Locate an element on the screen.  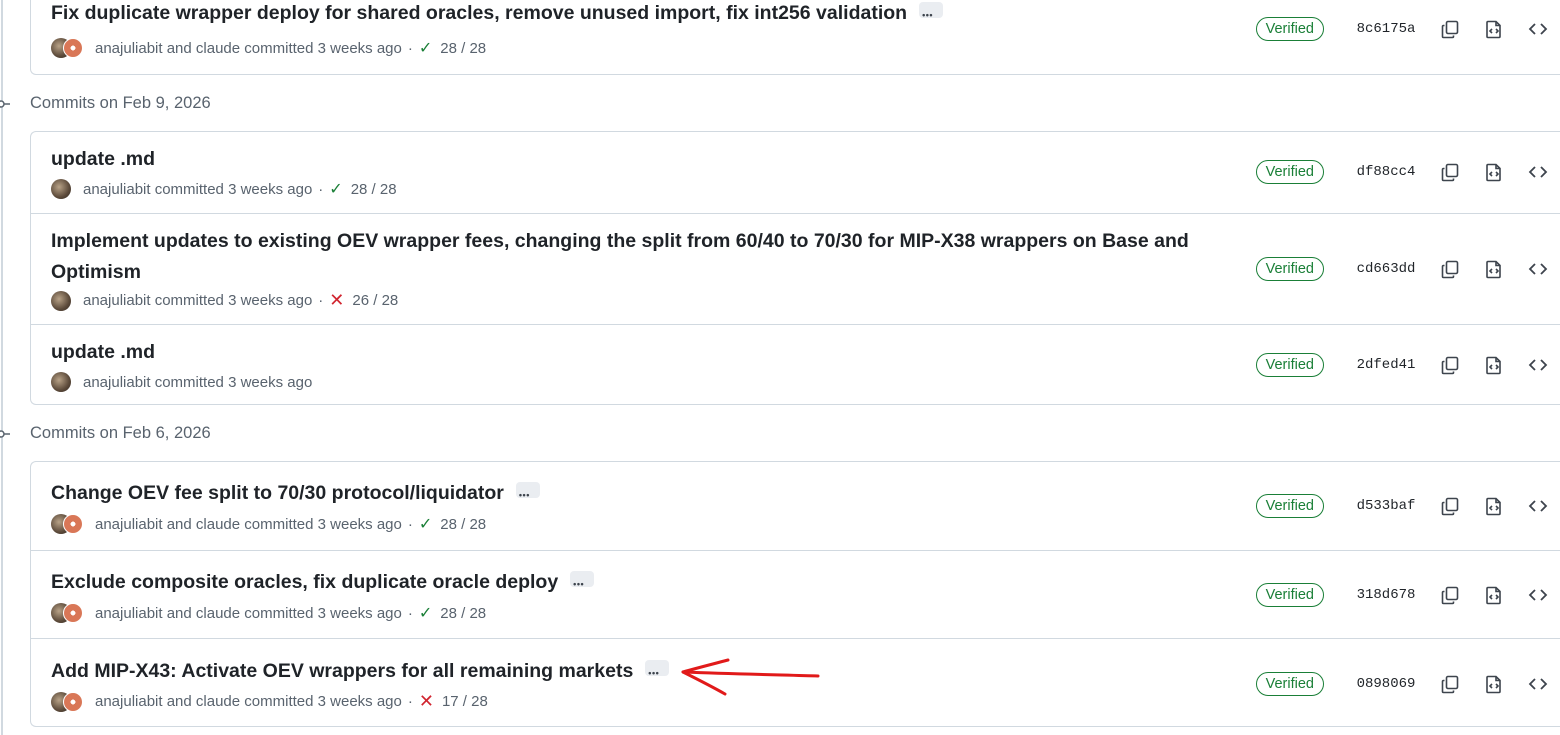
commit-sha-link: df88cc4 is located at coordinates (1386, 172).